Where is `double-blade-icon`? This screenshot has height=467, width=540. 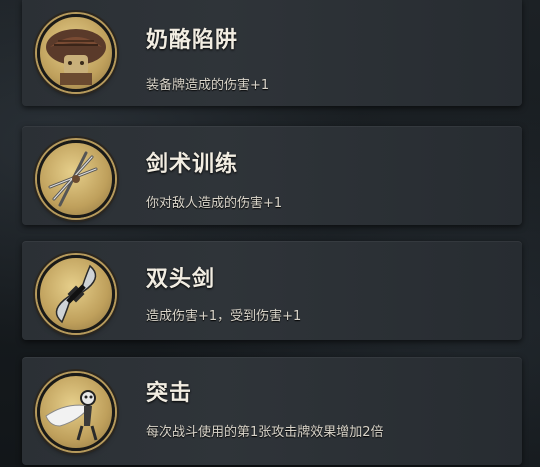 double-blade-icon is located at coordinates (76, 294).